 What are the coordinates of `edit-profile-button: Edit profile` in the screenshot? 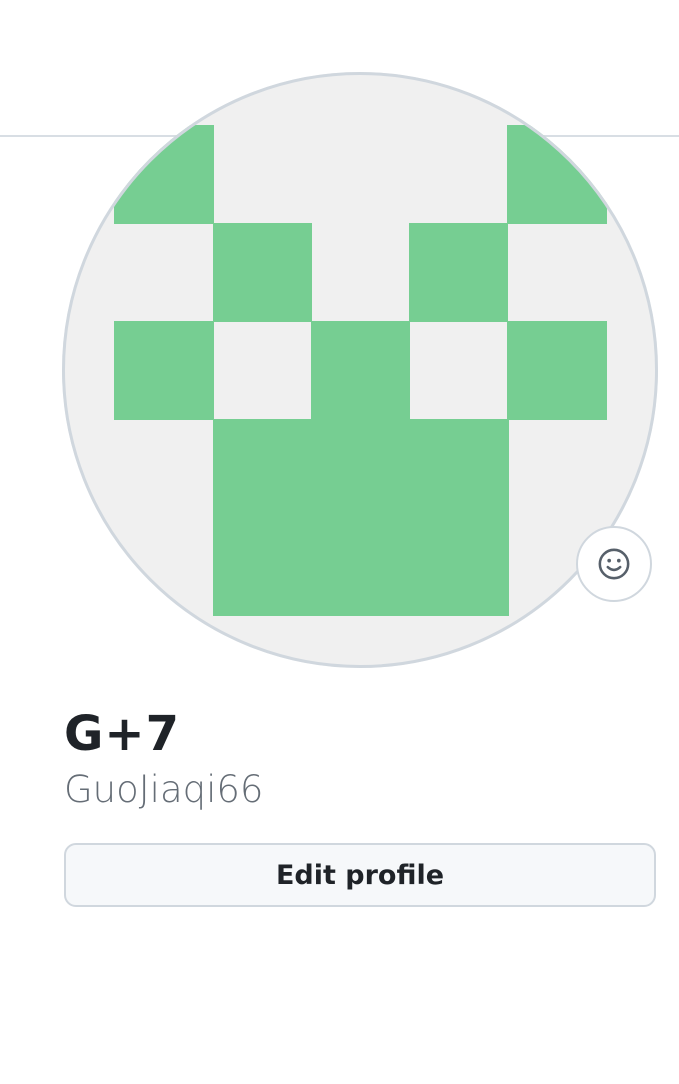 It's located at (360, 875).